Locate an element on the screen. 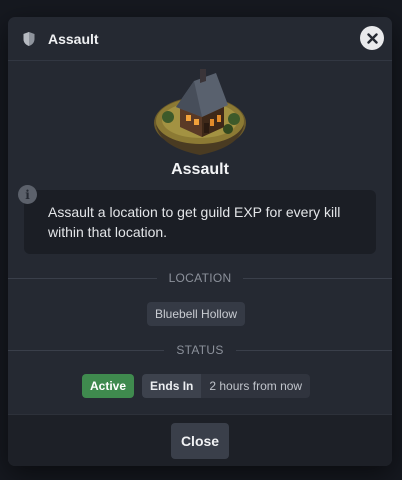  ends-in-label: Ends In is located at coordinates (172, 386).